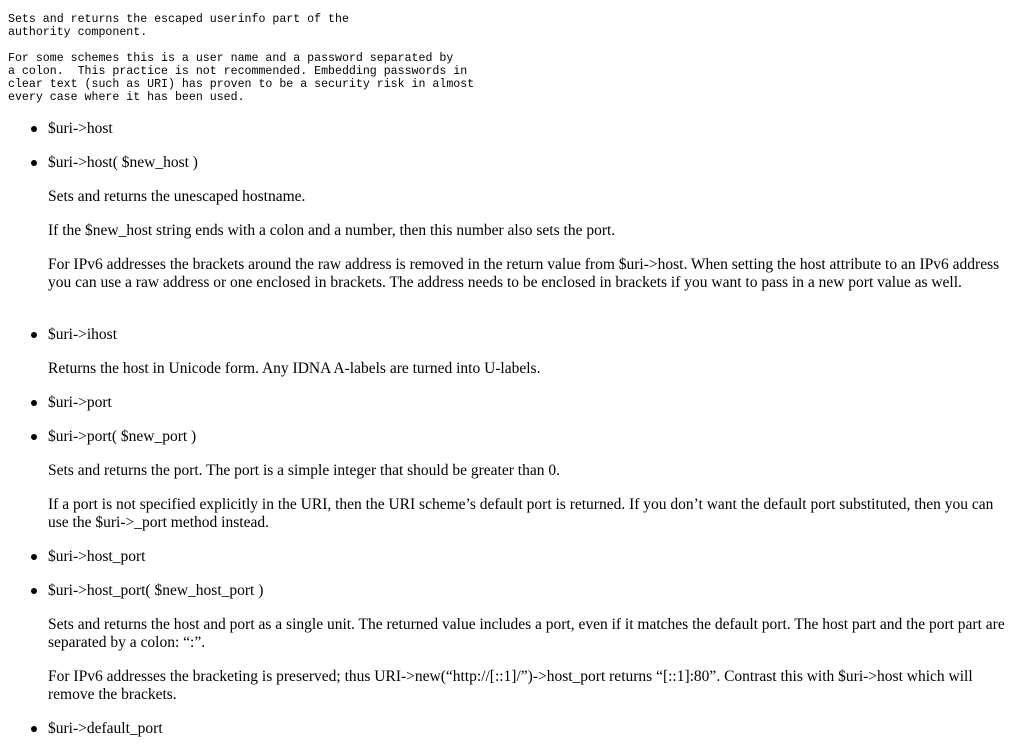 The height and width of the screenshot is (754, 1024). Describe the element at coordinates (123, 162) in the screenshot. I see `method-host-setter: $uri->host( $new_host )` at that location.